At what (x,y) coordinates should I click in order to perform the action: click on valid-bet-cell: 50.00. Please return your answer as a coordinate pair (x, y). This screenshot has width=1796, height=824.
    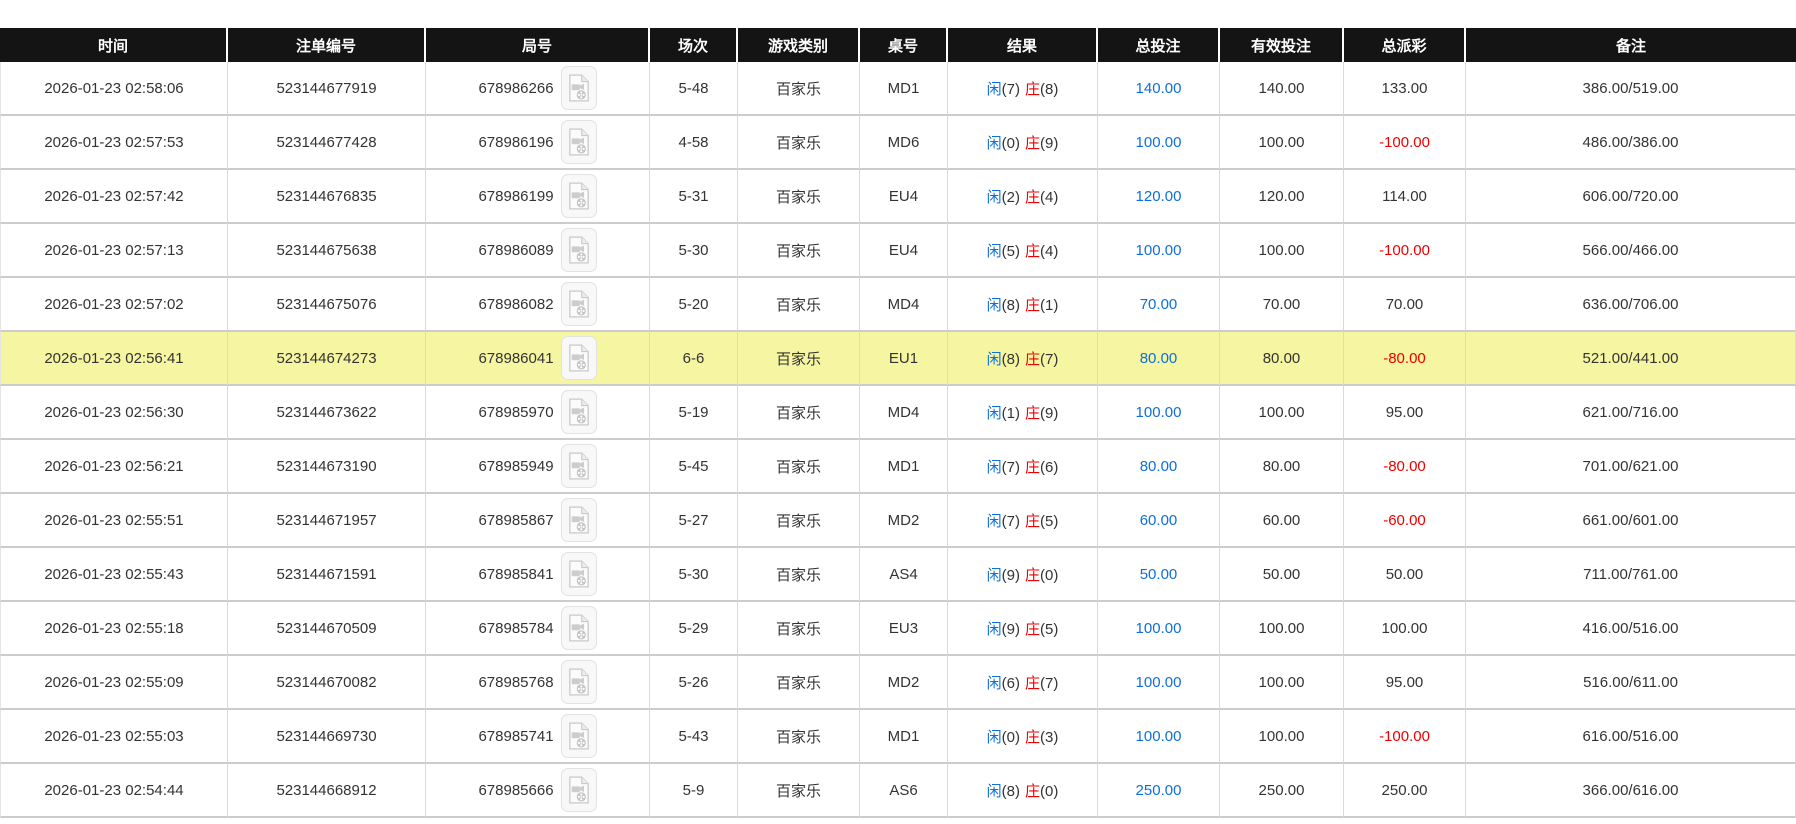
    Looking at the image, I should click on (1282, 575).